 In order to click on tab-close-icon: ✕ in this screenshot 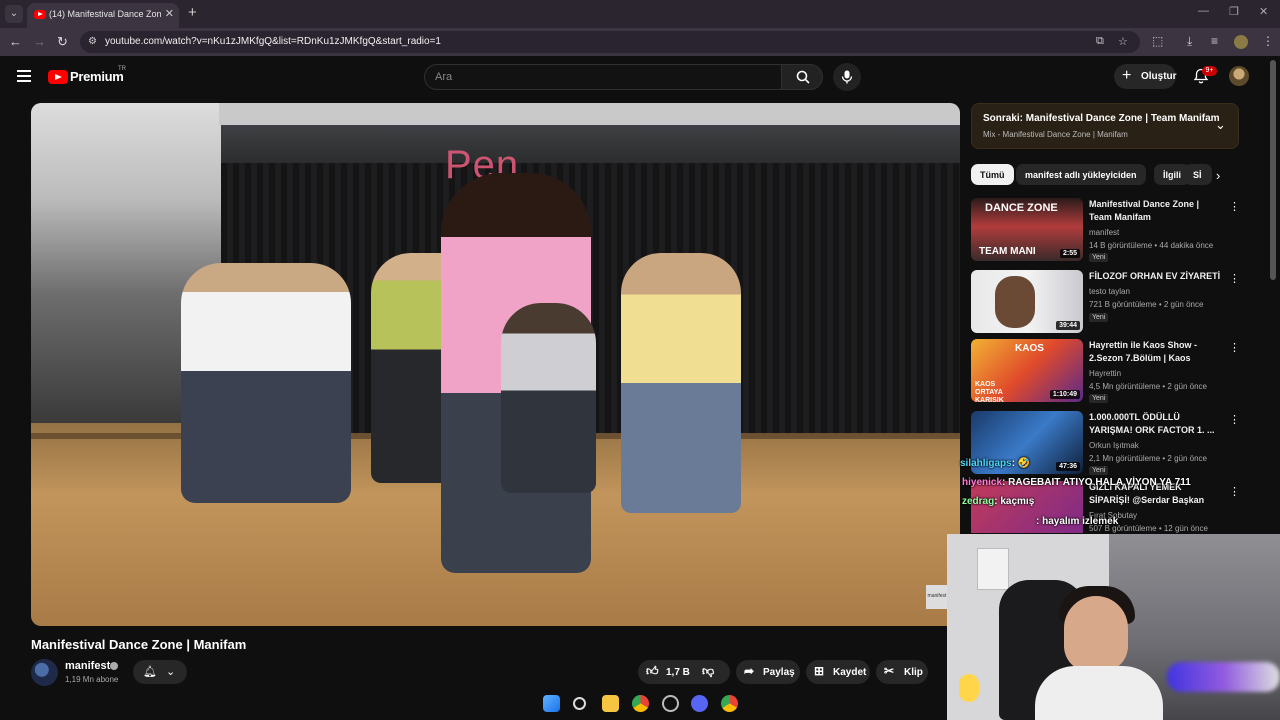, I will do `click(169, 13)`.